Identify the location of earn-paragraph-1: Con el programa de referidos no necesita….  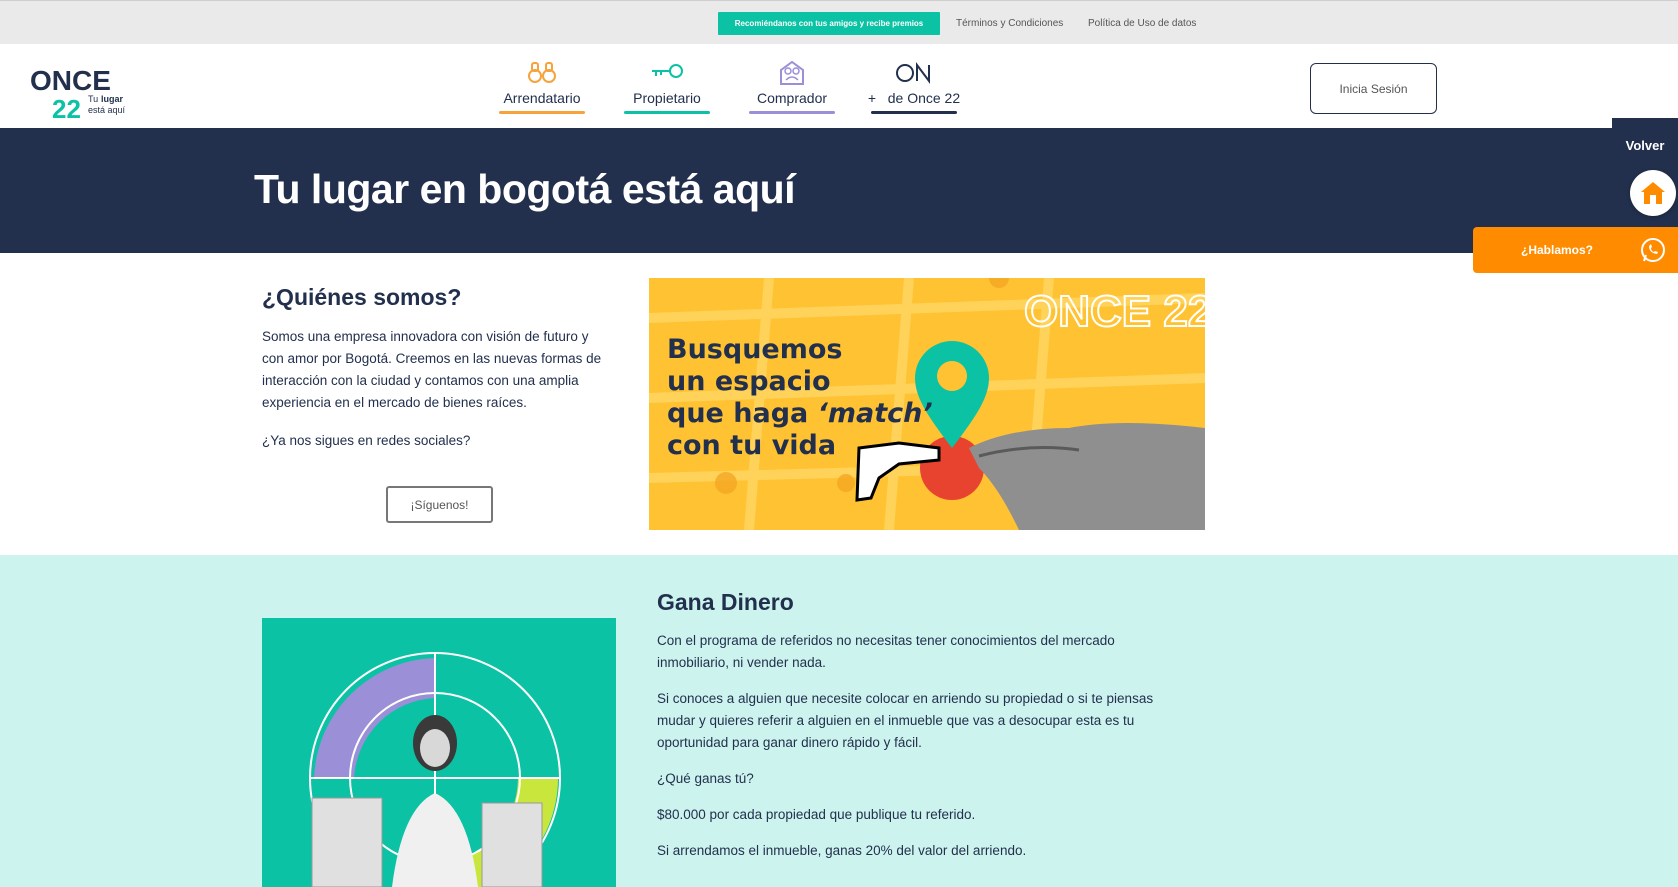
(886, 651).